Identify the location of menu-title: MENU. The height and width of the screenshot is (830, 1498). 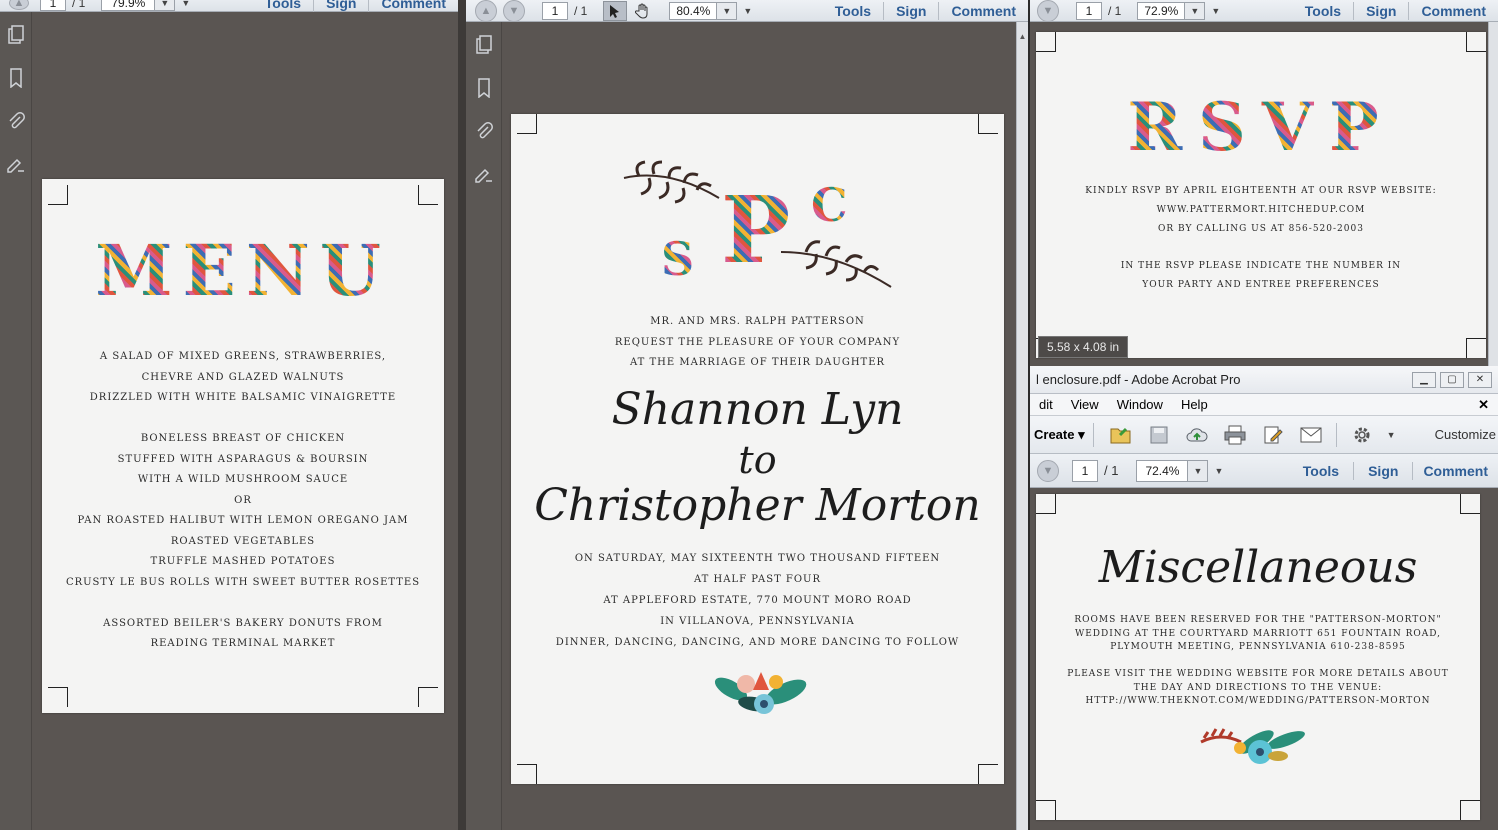
(243, 271).